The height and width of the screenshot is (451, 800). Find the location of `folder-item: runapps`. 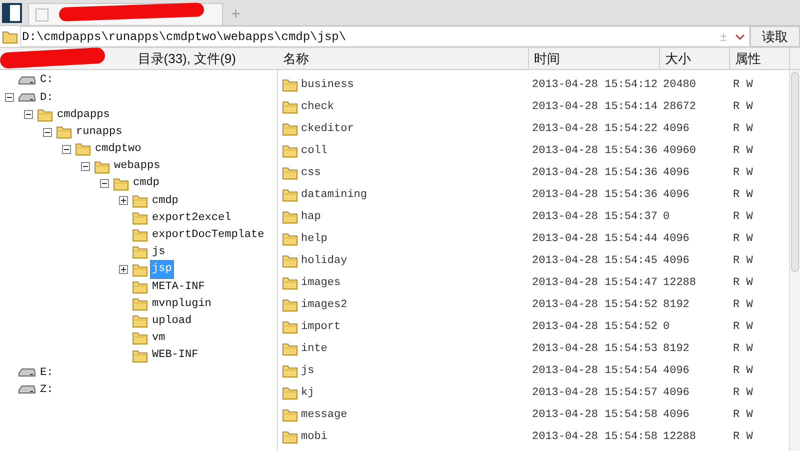

folder-item: runapps is located at coordinates (99, 132).